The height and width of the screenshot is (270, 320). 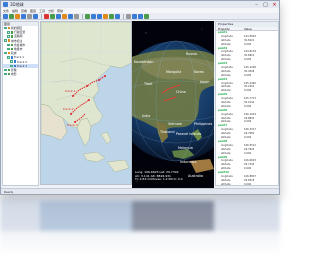 I want to click on menu-item: 查看, so click(x=24, y=11).